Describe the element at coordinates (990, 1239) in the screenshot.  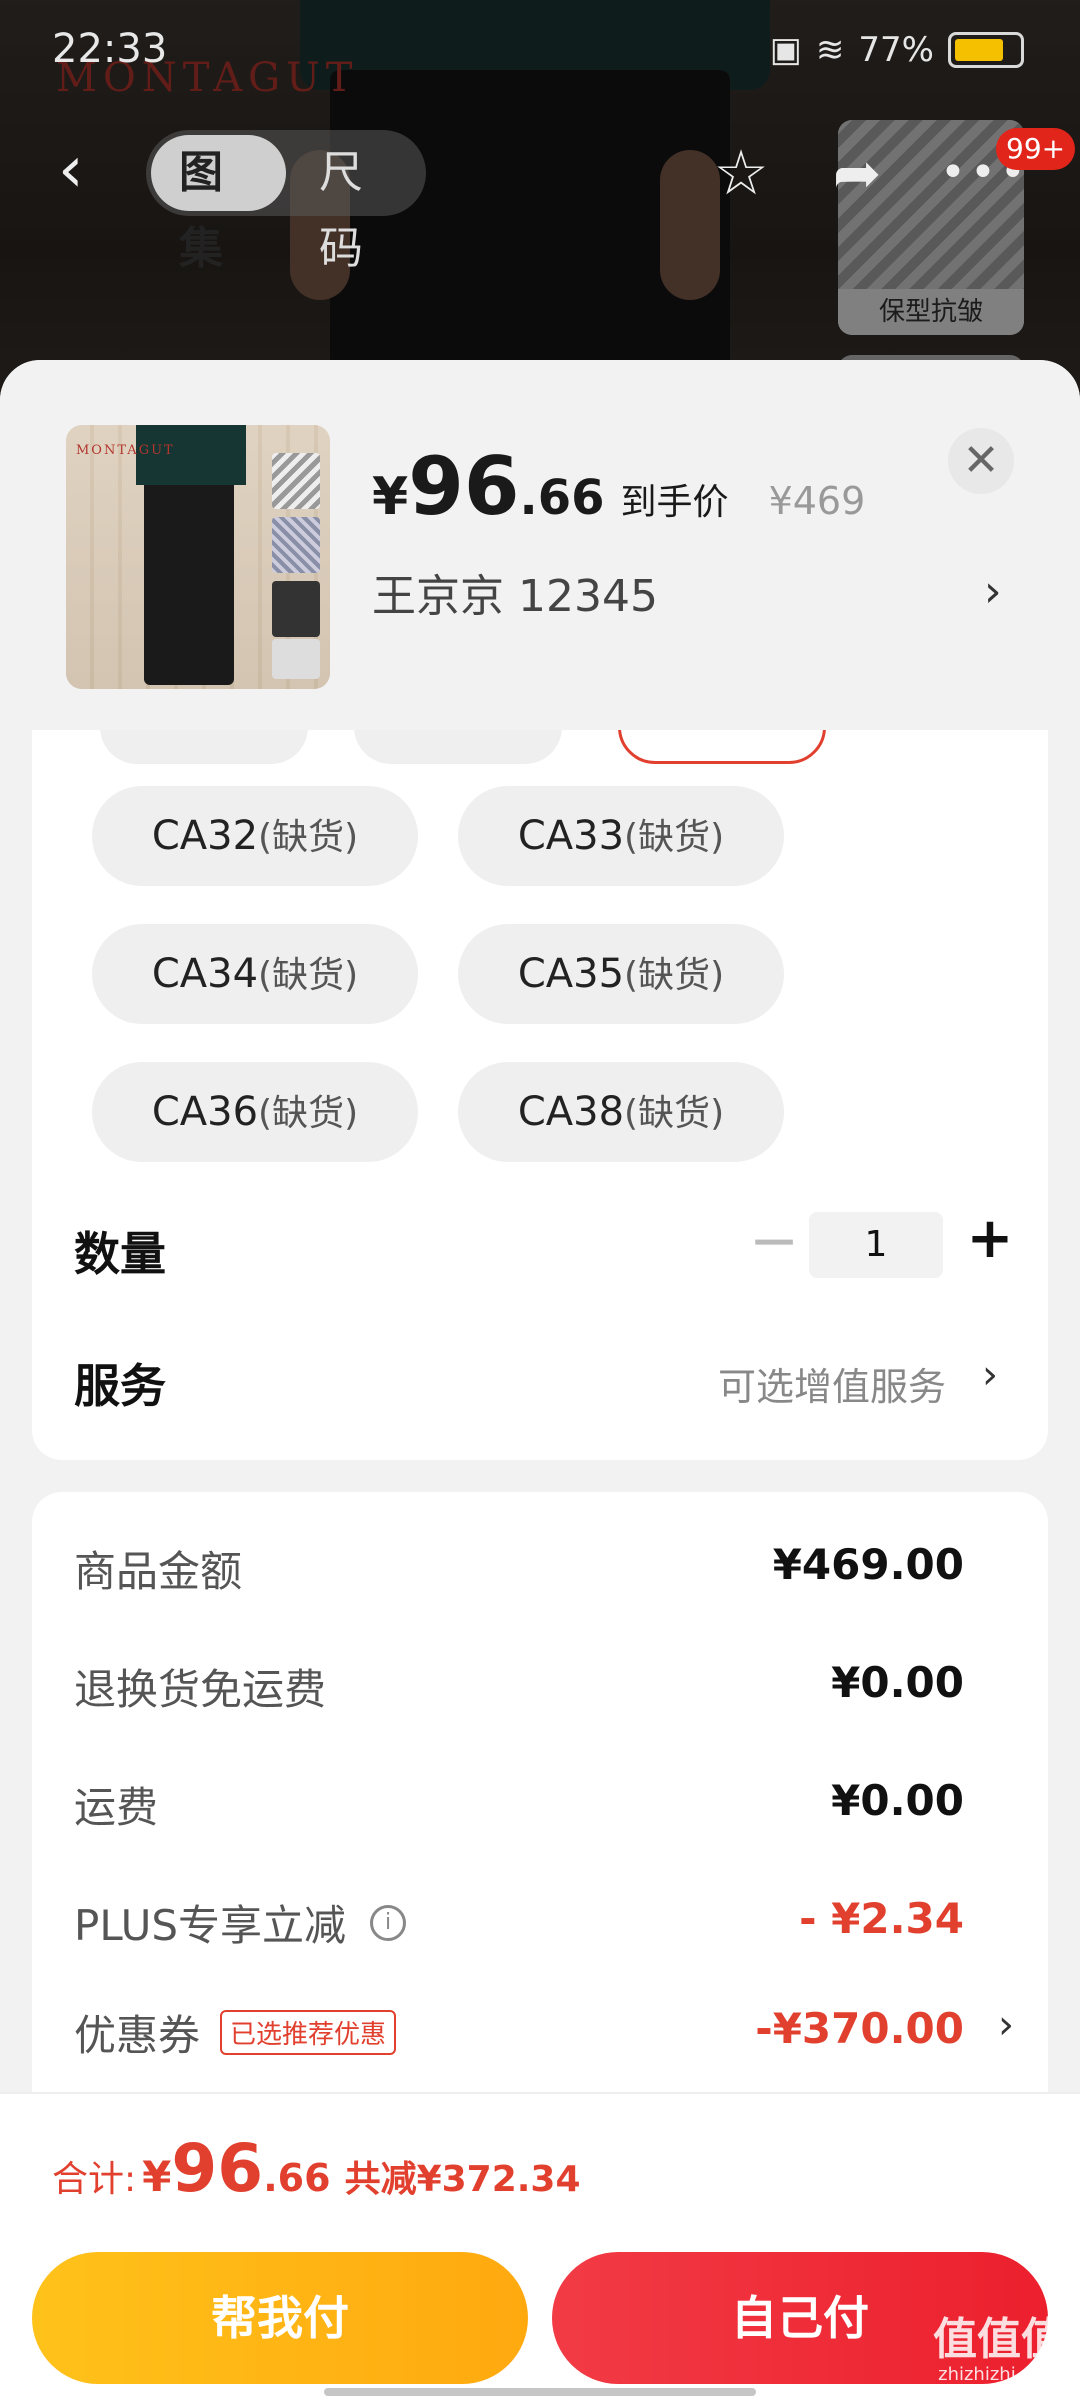
I see `quantity-plus-button: +` at that location.